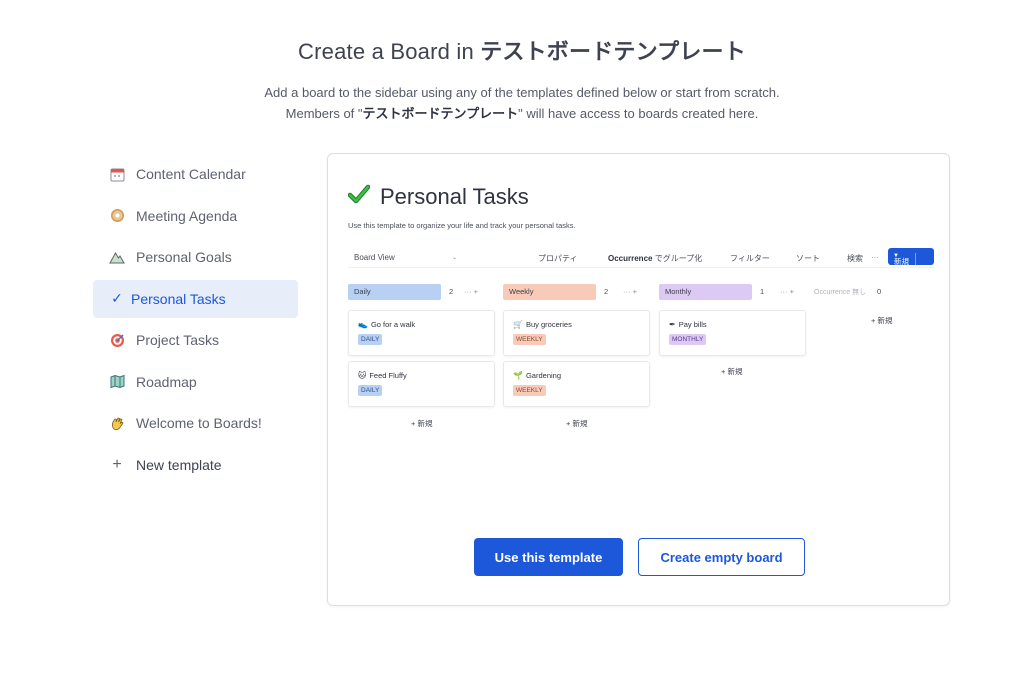  I want to click on board-view-selector: Board View, so click(374, 257).